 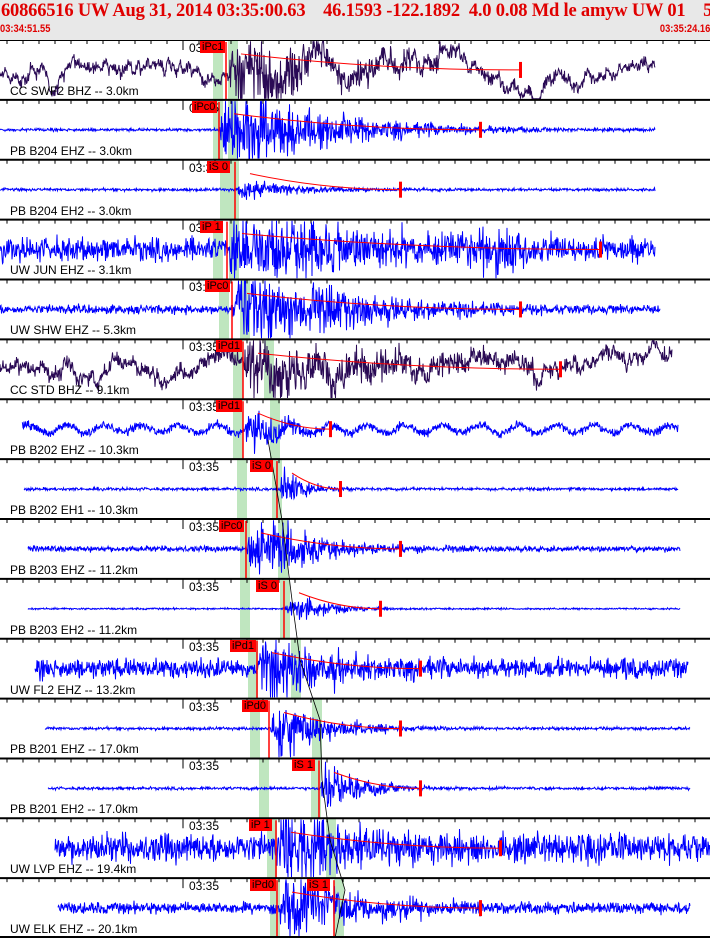 What do you see at coordinates (74, 749) in the screenshot?
I see `station-label: PB B201 EHZ -- 17.0km` at bounding box center [74, 749].